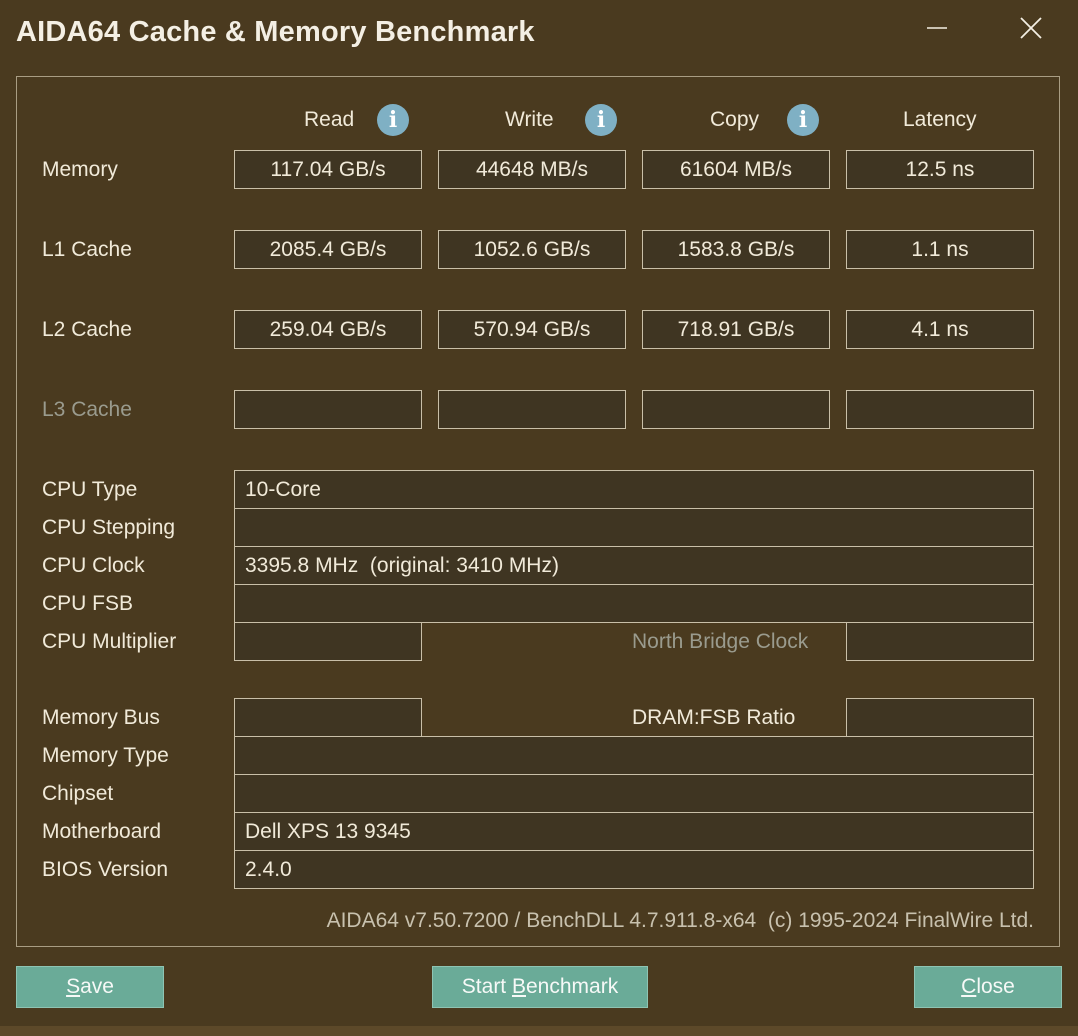  I want to click on memory-read-value: 117.04 GB/s, so click(328, 169).